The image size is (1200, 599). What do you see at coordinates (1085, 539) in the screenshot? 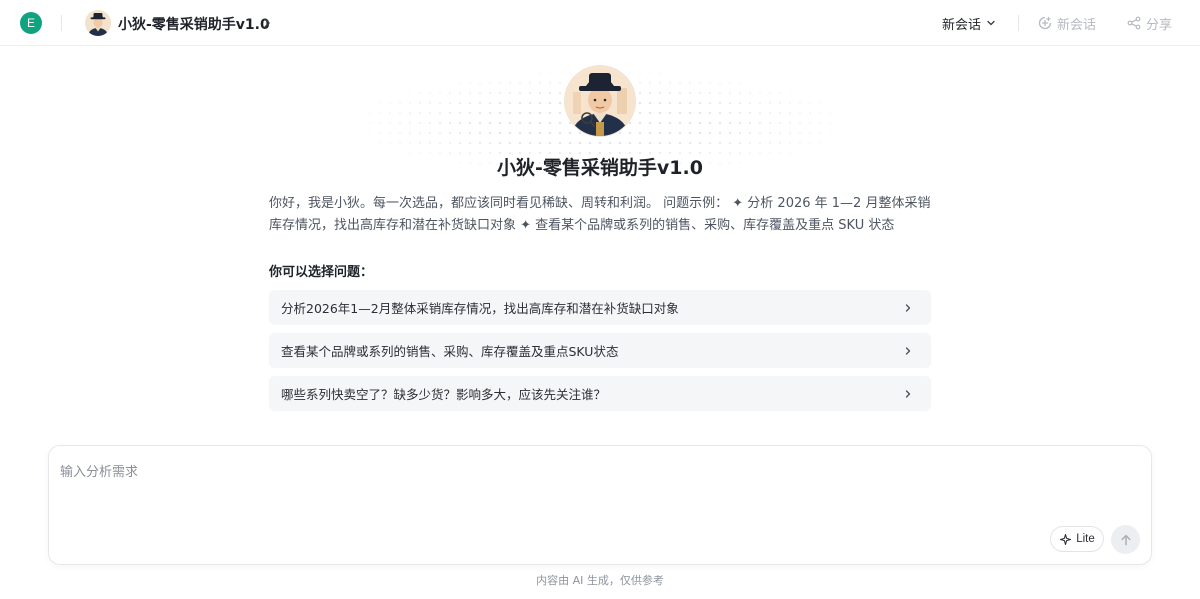
I see `mode-lite-label: Lite` at bounding box center [1085, 539].